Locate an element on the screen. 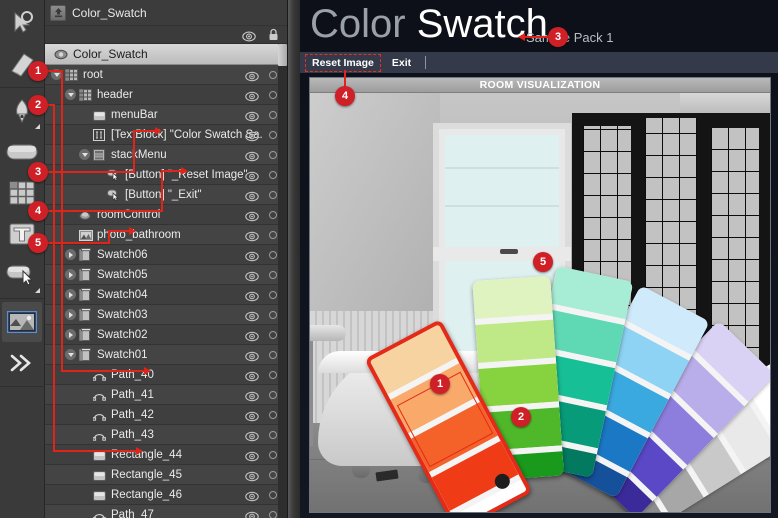  button-tool-flyout-arrow is located at coordinates (37, 290).